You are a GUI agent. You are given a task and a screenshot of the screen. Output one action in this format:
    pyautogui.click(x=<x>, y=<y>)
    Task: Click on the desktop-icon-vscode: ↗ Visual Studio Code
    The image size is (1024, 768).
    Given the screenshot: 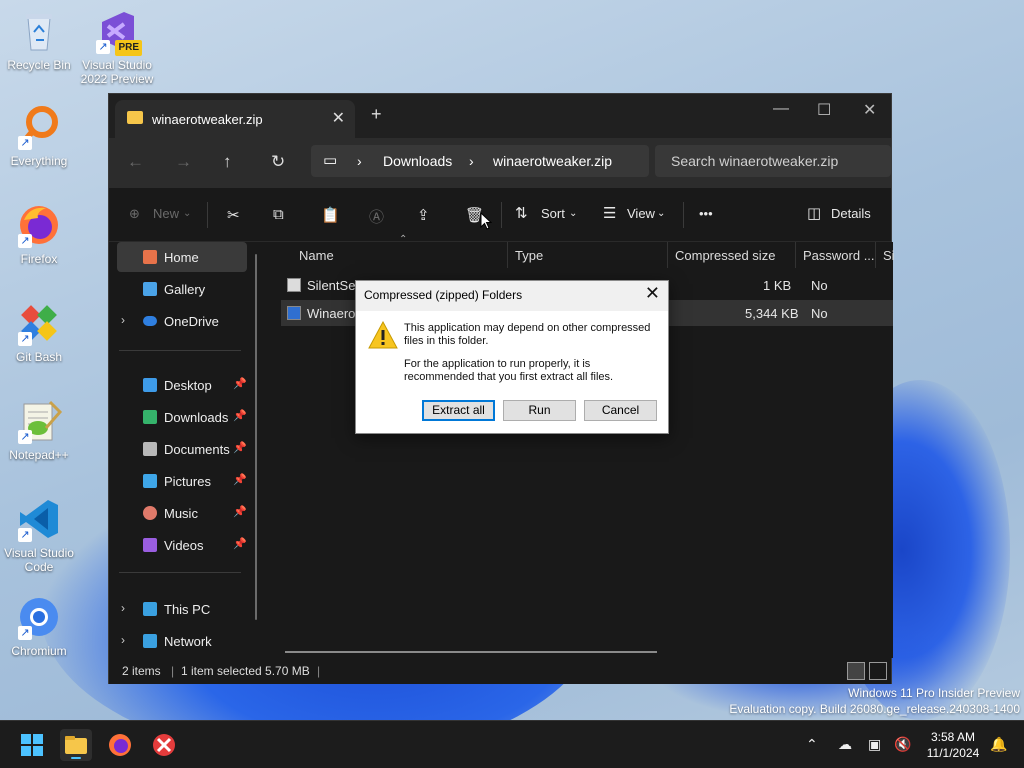 What is the action you would take?
    pyautogui.click(x=39, y=535)
    